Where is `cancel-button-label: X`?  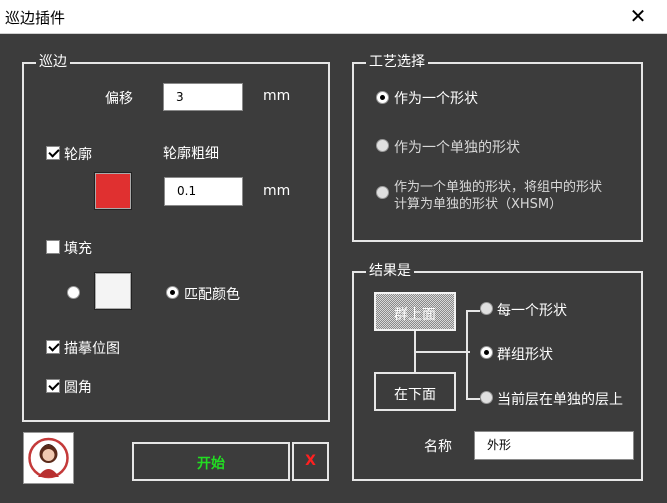
cancel-button-label: X is located at coordinates (310, 461).